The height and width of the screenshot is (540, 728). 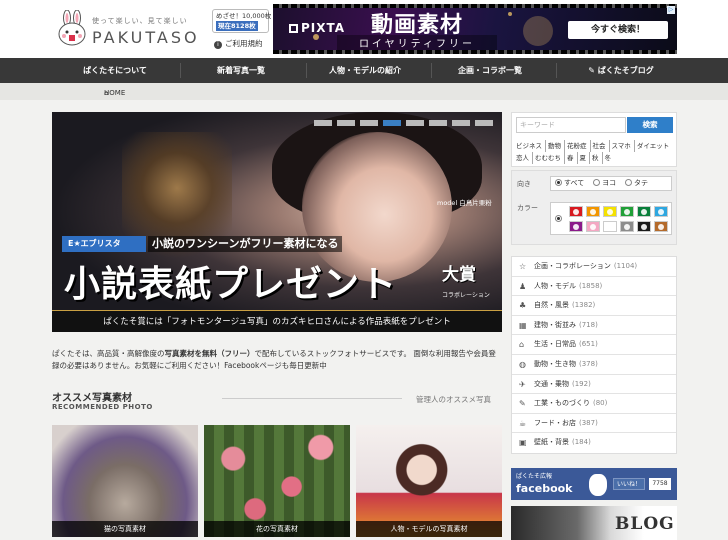 I want to click on category-item: ☕ フード・お店 (387), so click(x=594, y=424).